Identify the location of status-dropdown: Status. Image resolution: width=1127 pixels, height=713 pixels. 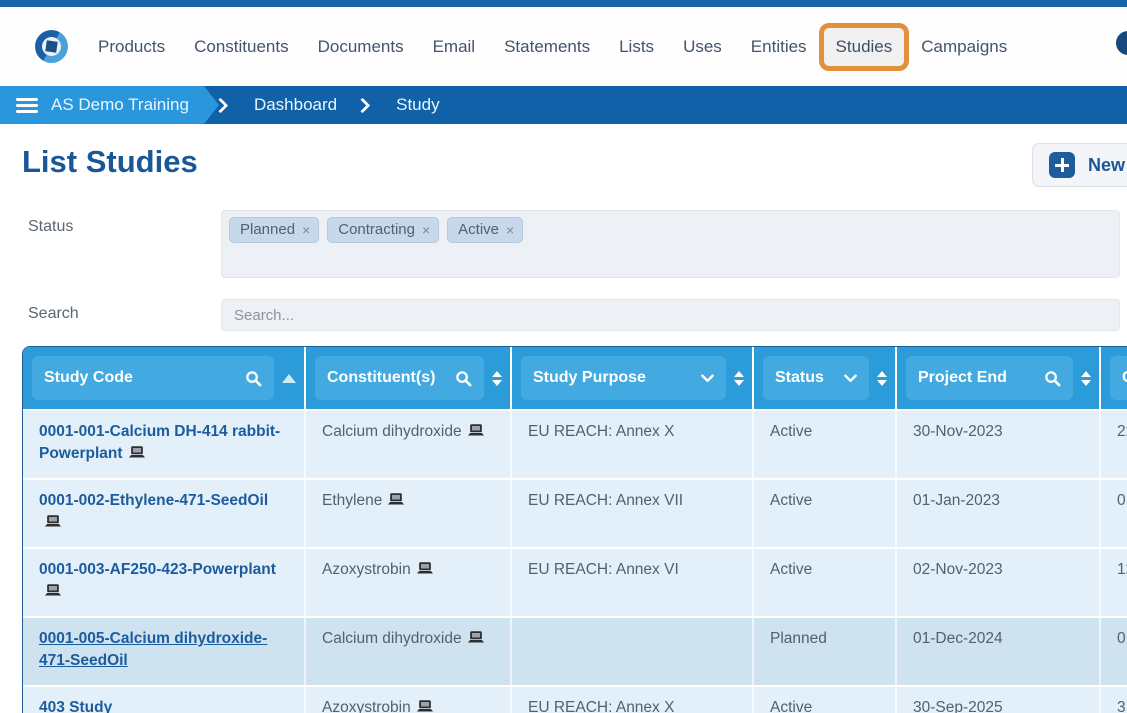
(816, 378).